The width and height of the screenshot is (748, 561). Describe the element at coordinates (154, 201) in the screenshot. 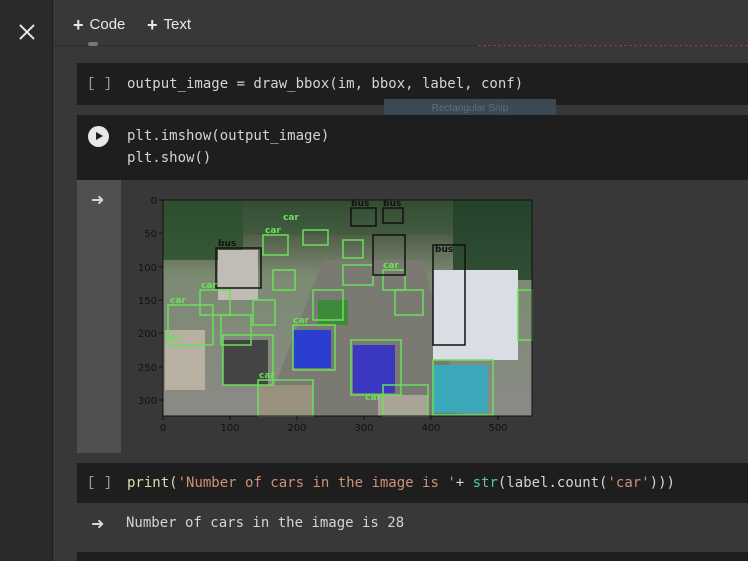

I see `y-tick-label: 0` at that location.